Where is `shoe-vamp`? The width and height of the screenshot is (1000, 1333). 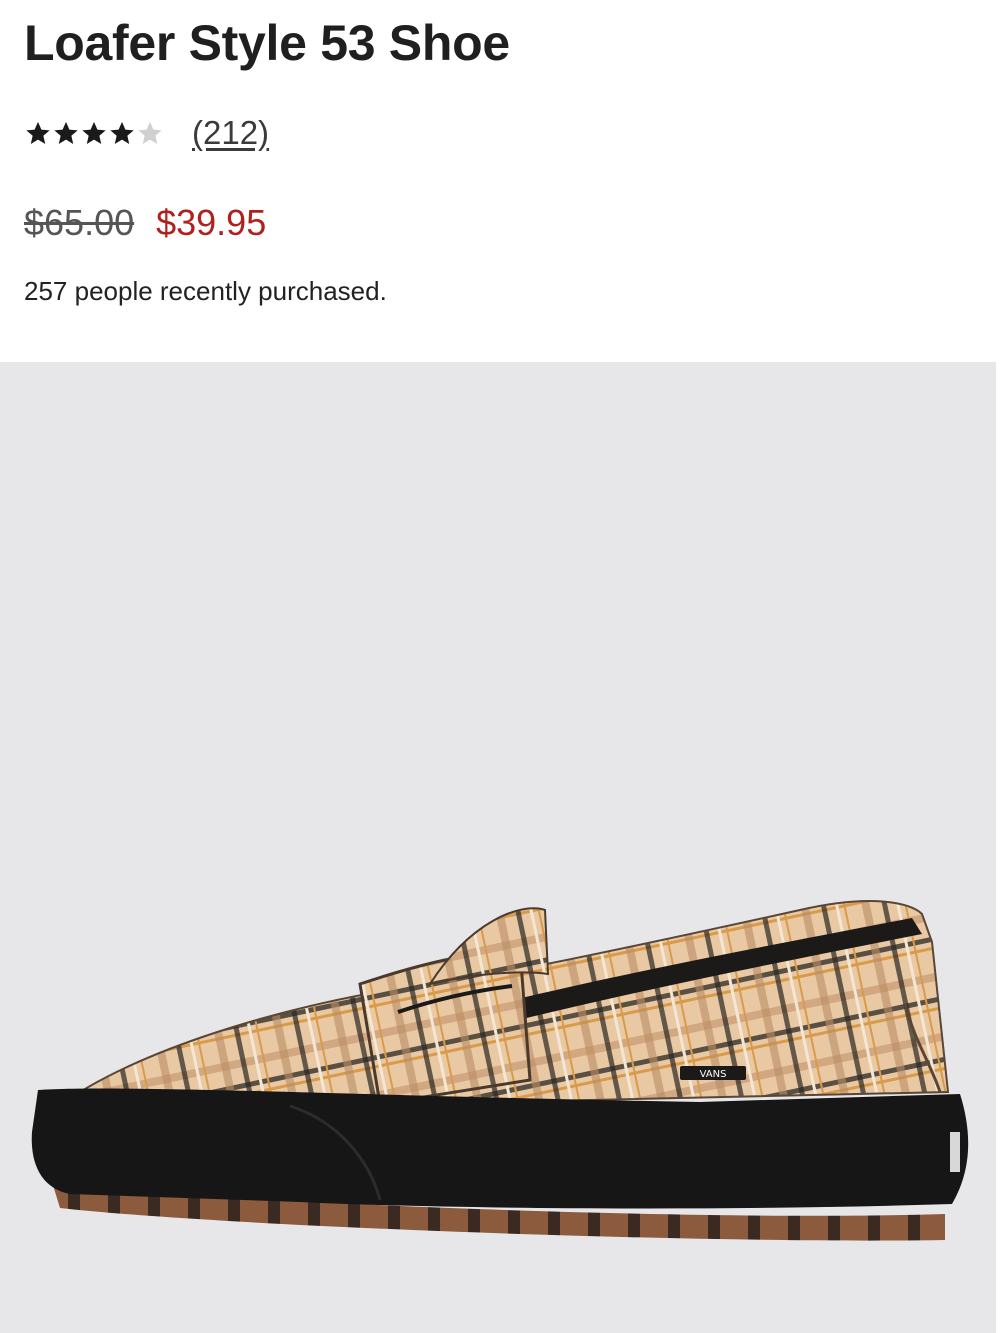 shoe-vamp is located at coordinates (488, 946).